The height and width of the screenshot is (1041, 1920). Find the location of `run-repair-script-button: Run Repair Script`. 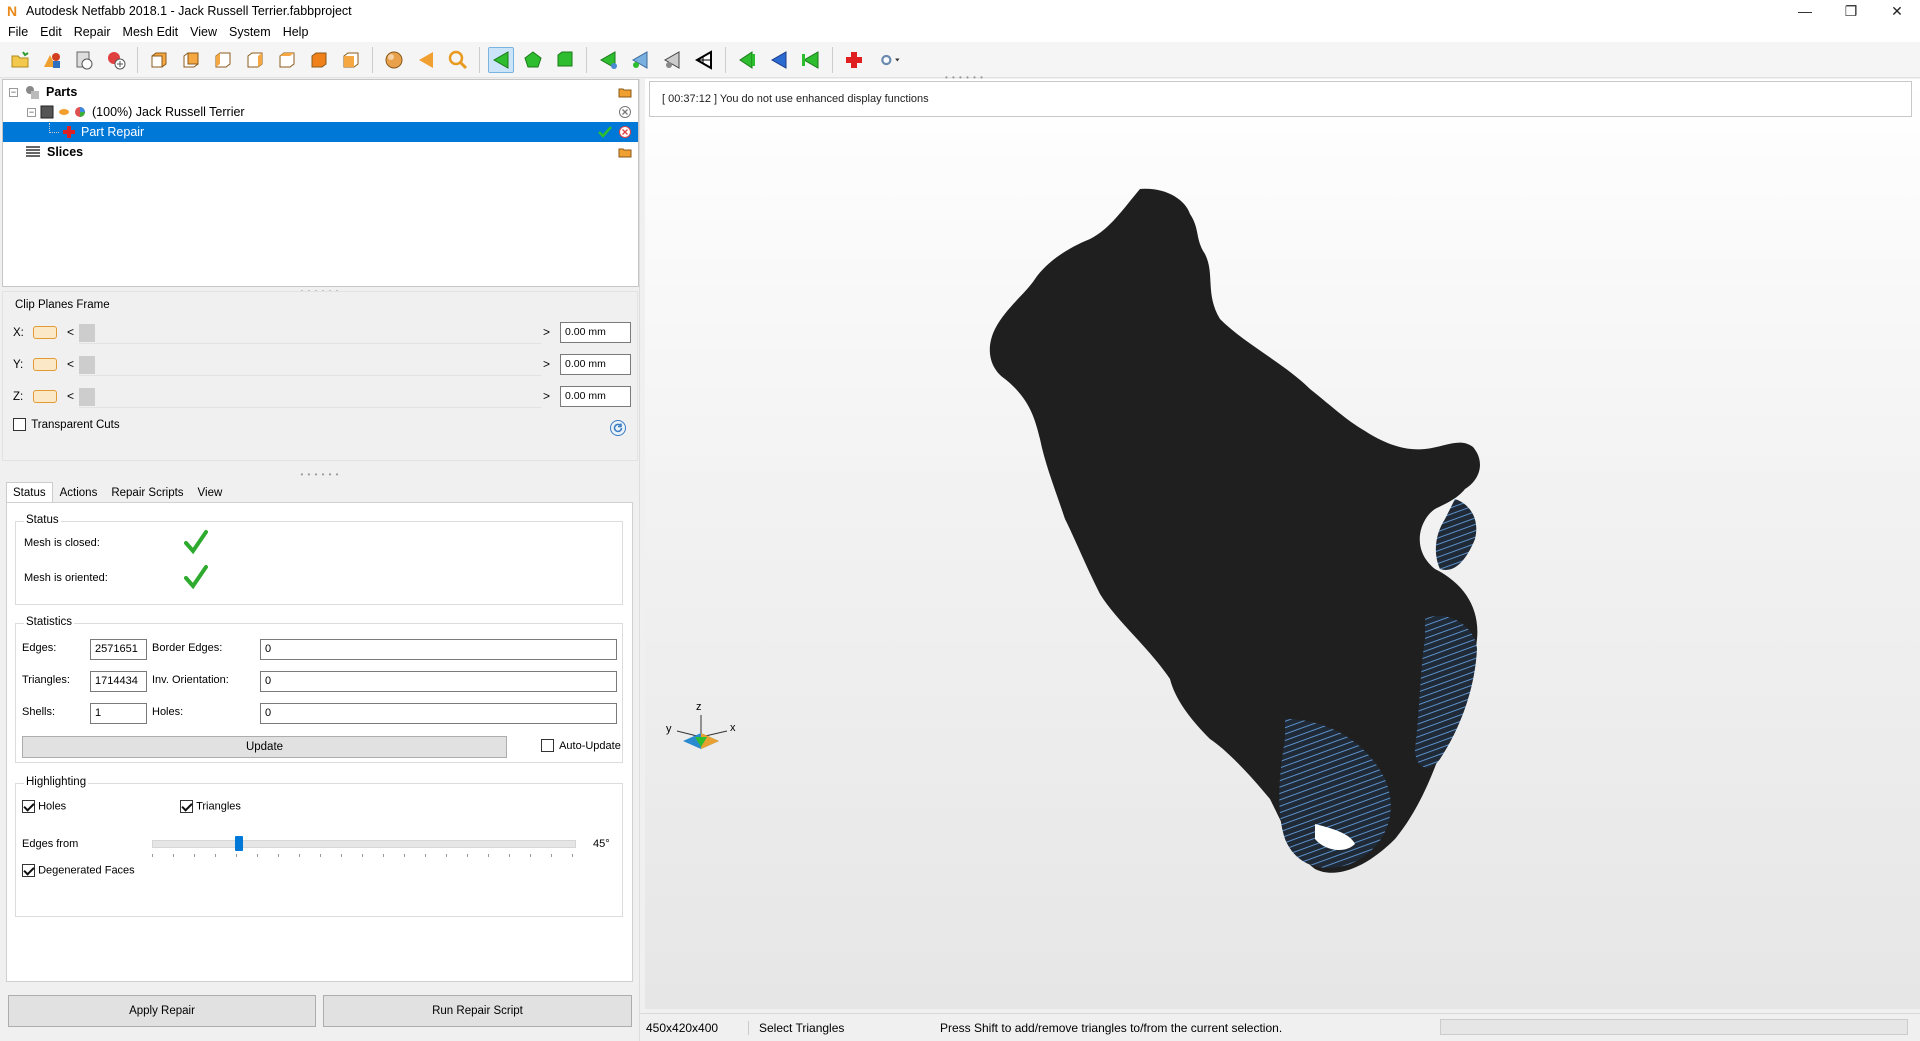

run-repair-script-button: Run Repair Script is located at coordinates (477, 1011).